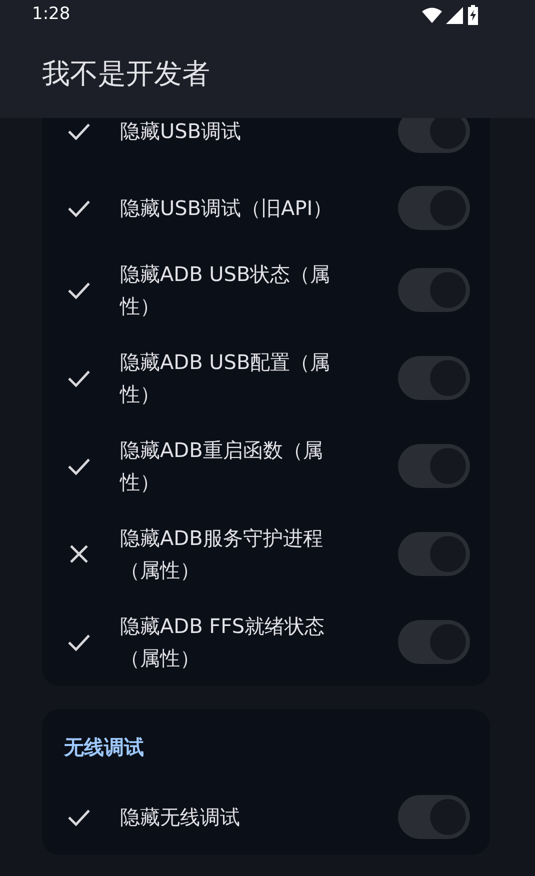 The height and width of the screenshot is (876, 535). What do you see at coordinates (103, 747) in the screenshot?
I see `section-header: 无线调试` at bounding box center [103, 747].